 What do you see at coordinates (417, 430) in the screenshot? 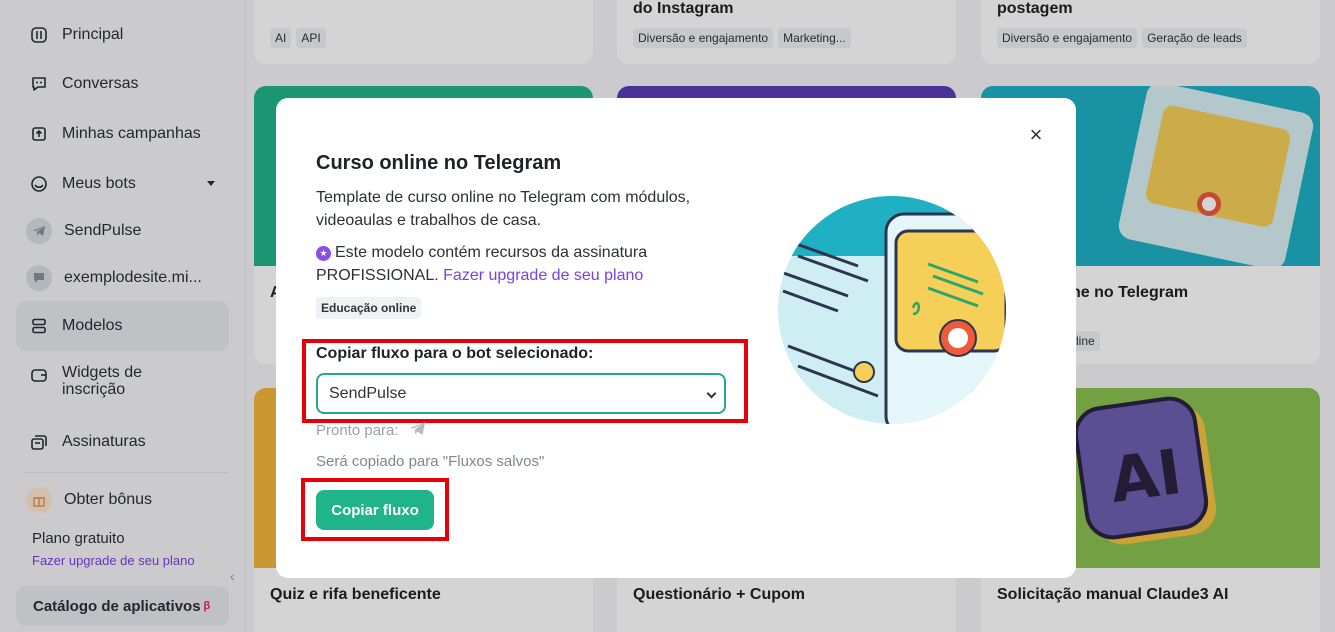
I see `telegram-icon` at bounding box center [417, 430].